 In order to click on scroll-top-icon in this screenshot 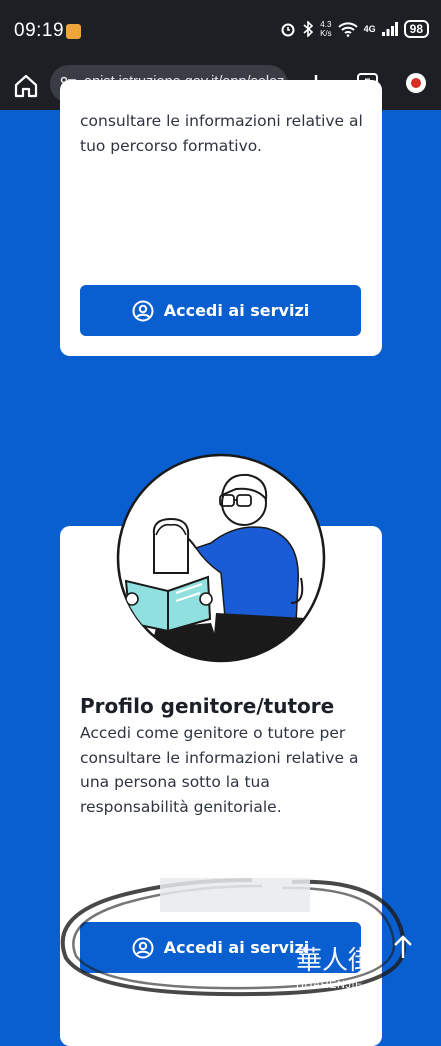, I will do `click(403, 947)`.